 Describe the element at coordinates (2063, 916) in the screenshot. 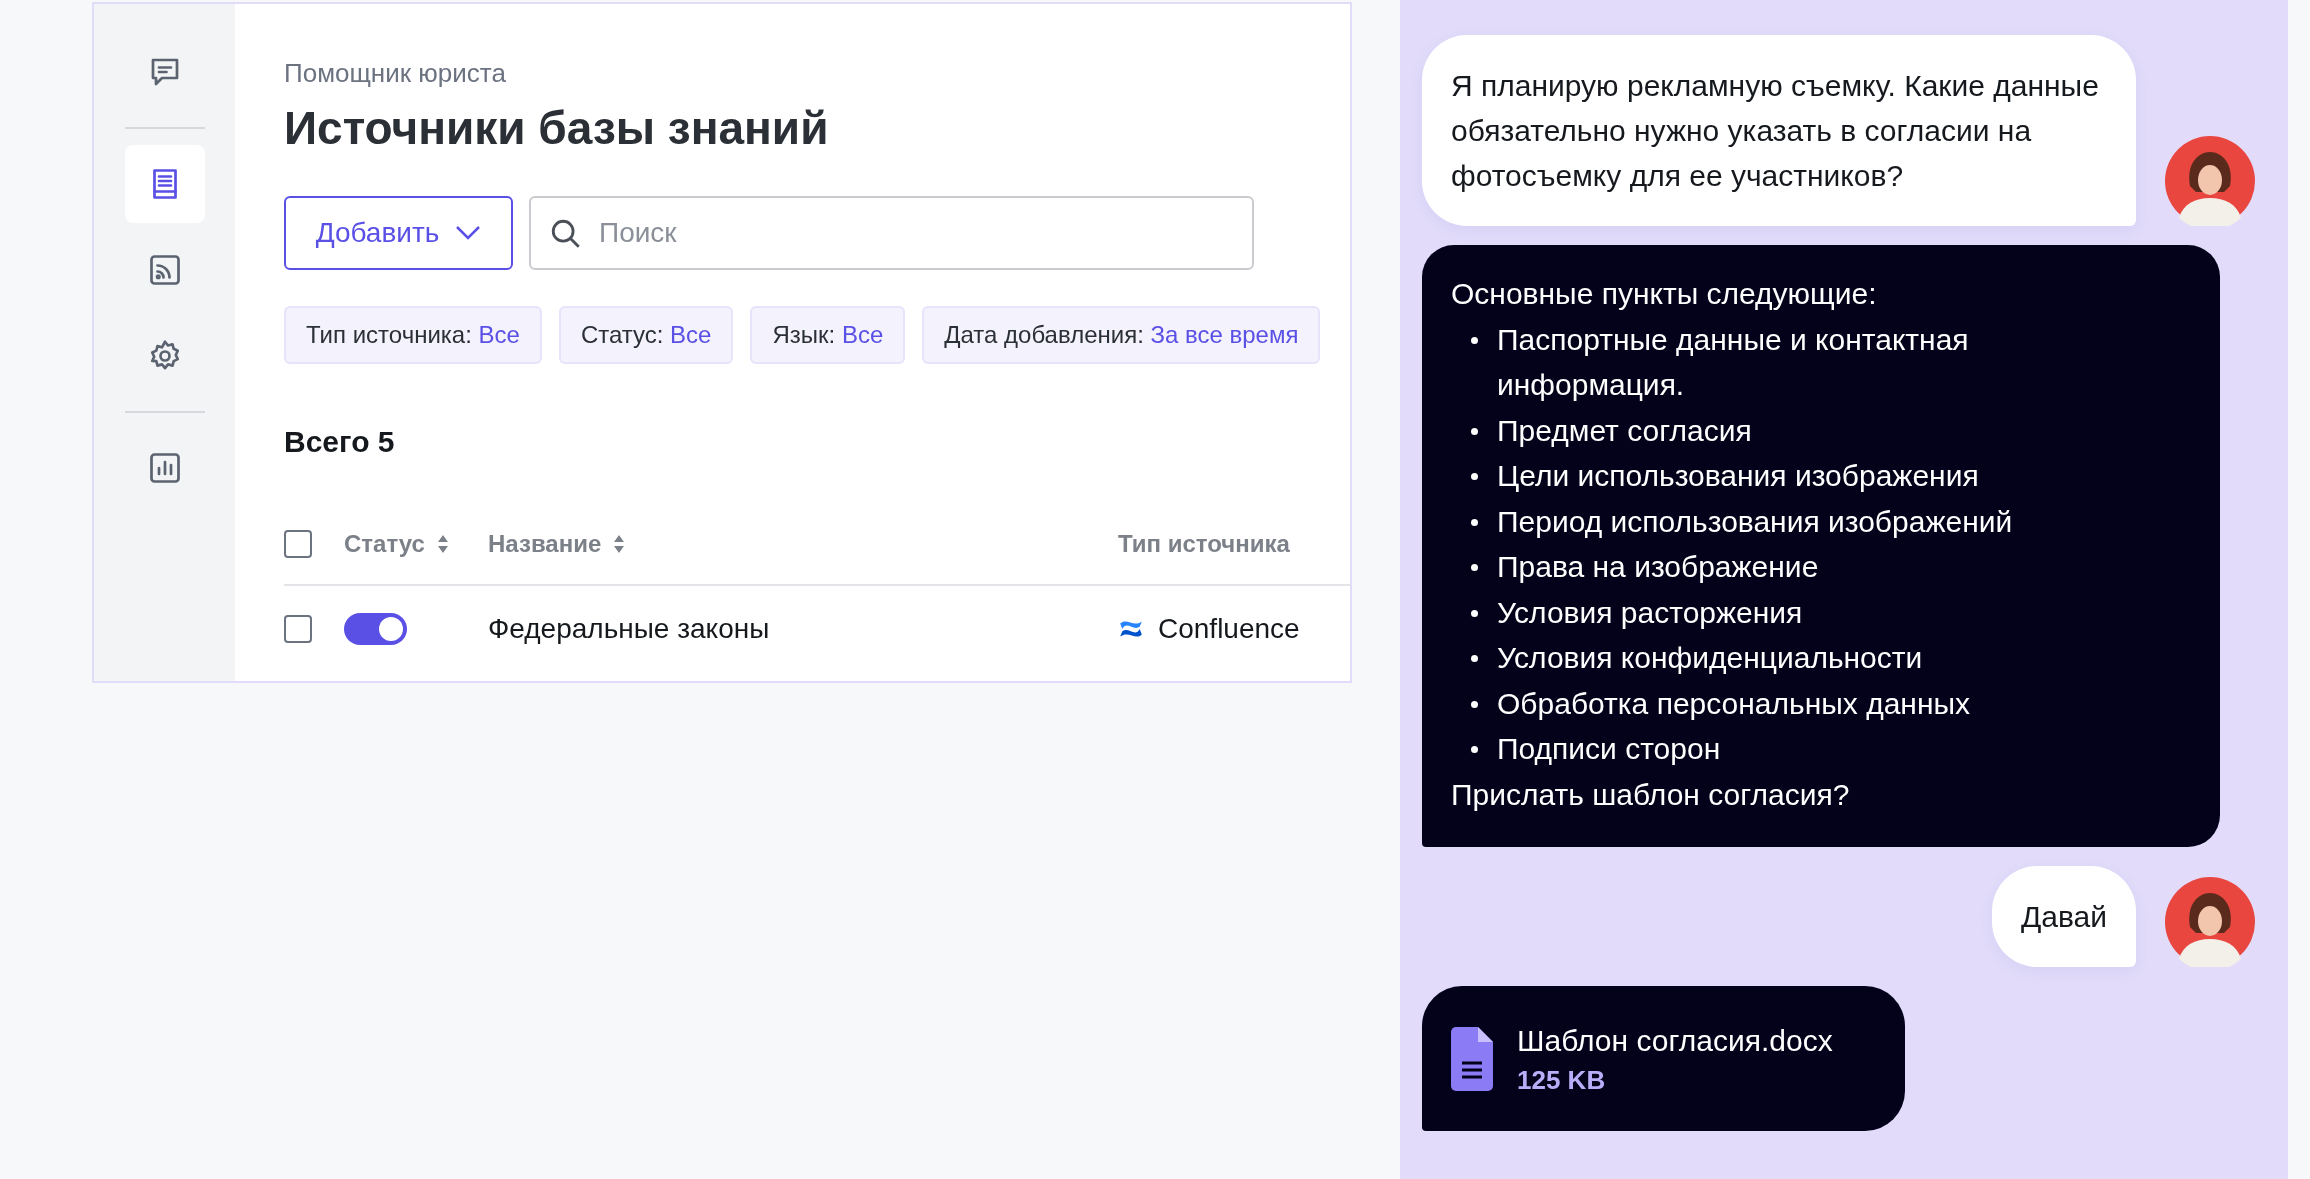

I see `user-message: Давай` at that location.